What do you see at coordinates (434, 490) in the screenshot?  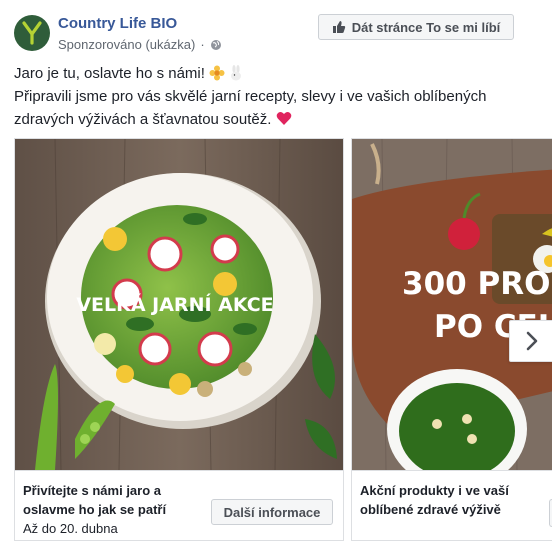 I see `card-2-headline-line-1: Akční produkty i ve vaší` at bounding box center [434, 490].